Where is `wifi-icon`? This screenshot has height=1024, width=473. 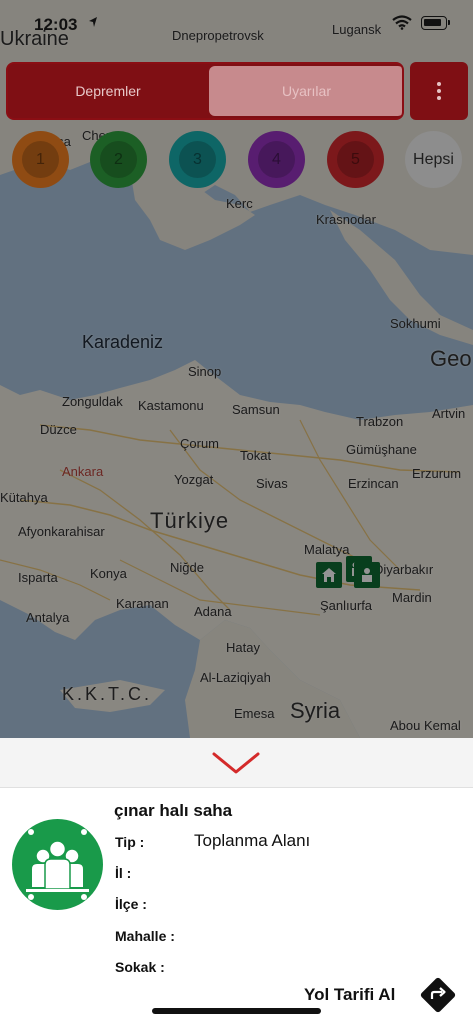 wifi-icon is located at coordinates (402, 22).